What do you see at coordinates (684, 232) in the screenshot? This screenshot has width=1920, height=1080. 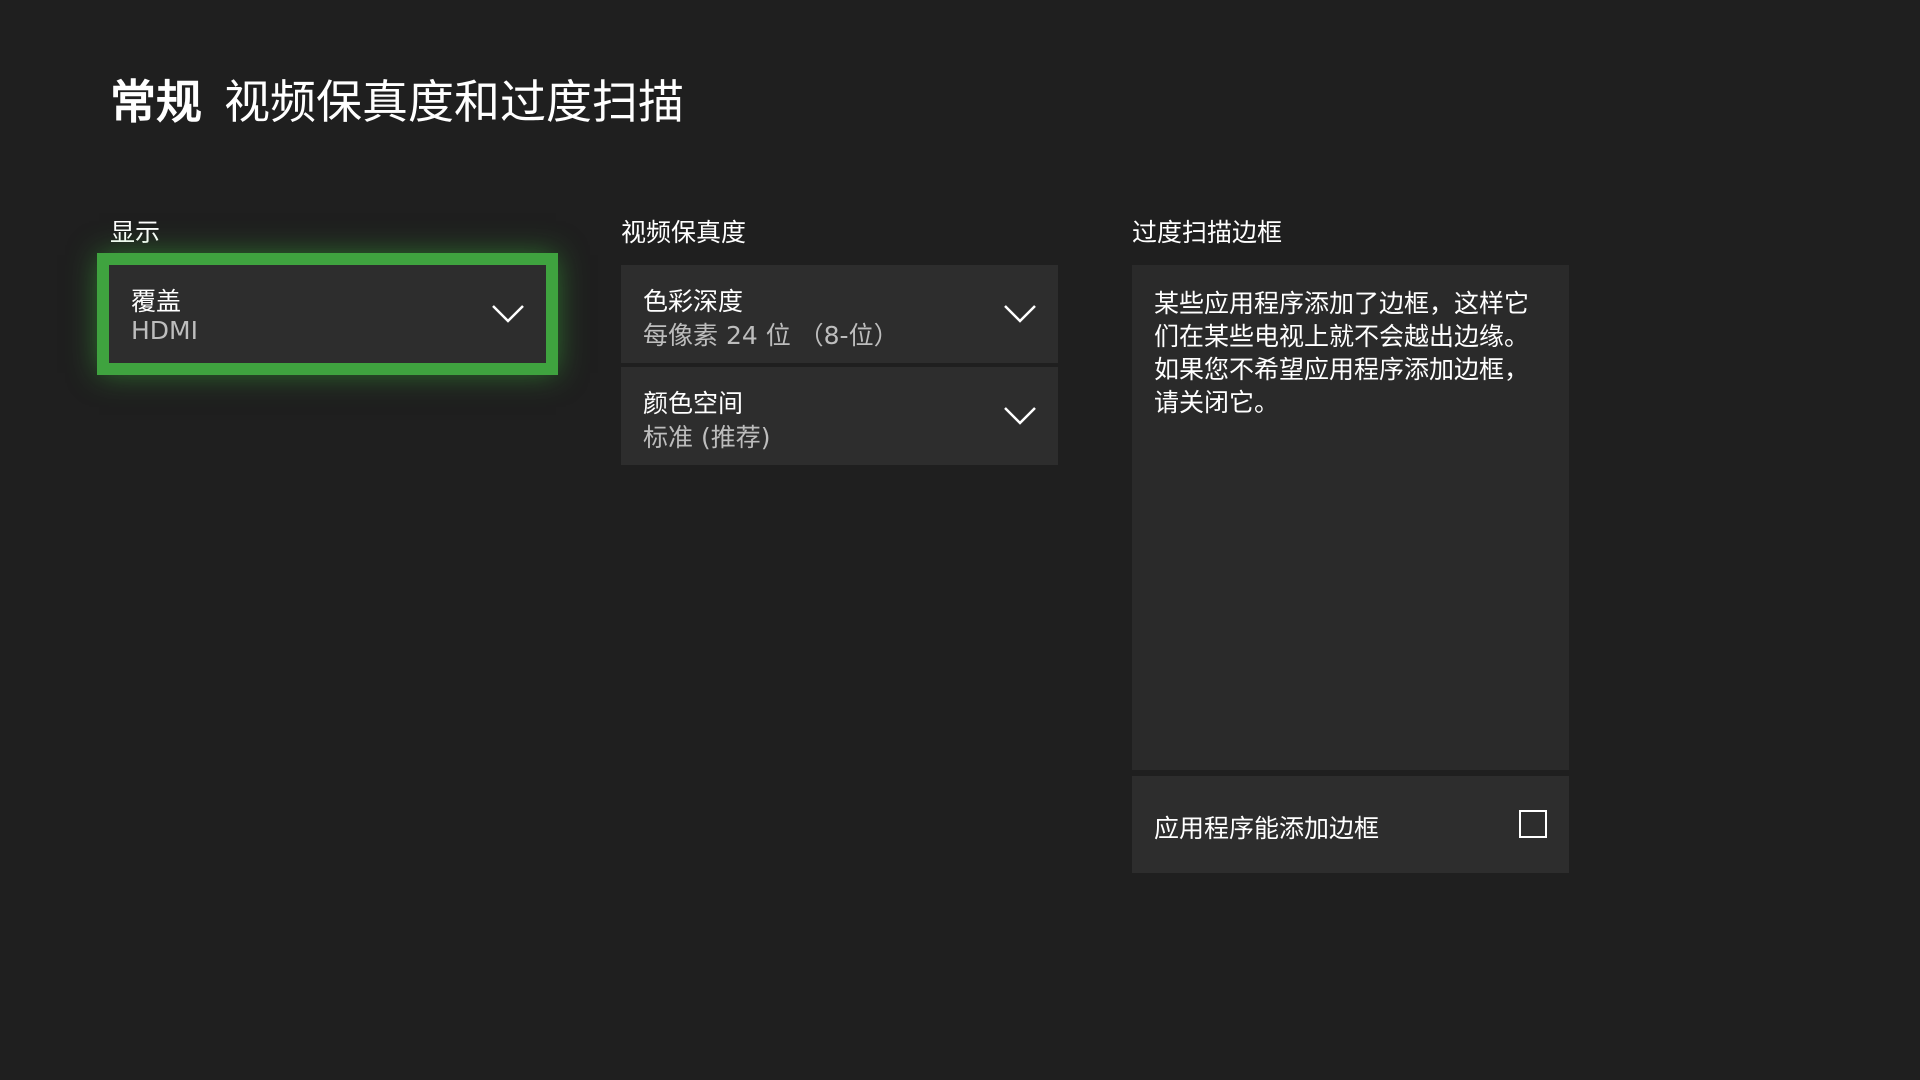 I see `video-fidelity-column-label: 视频保真度` at bounding box center [684, 232].